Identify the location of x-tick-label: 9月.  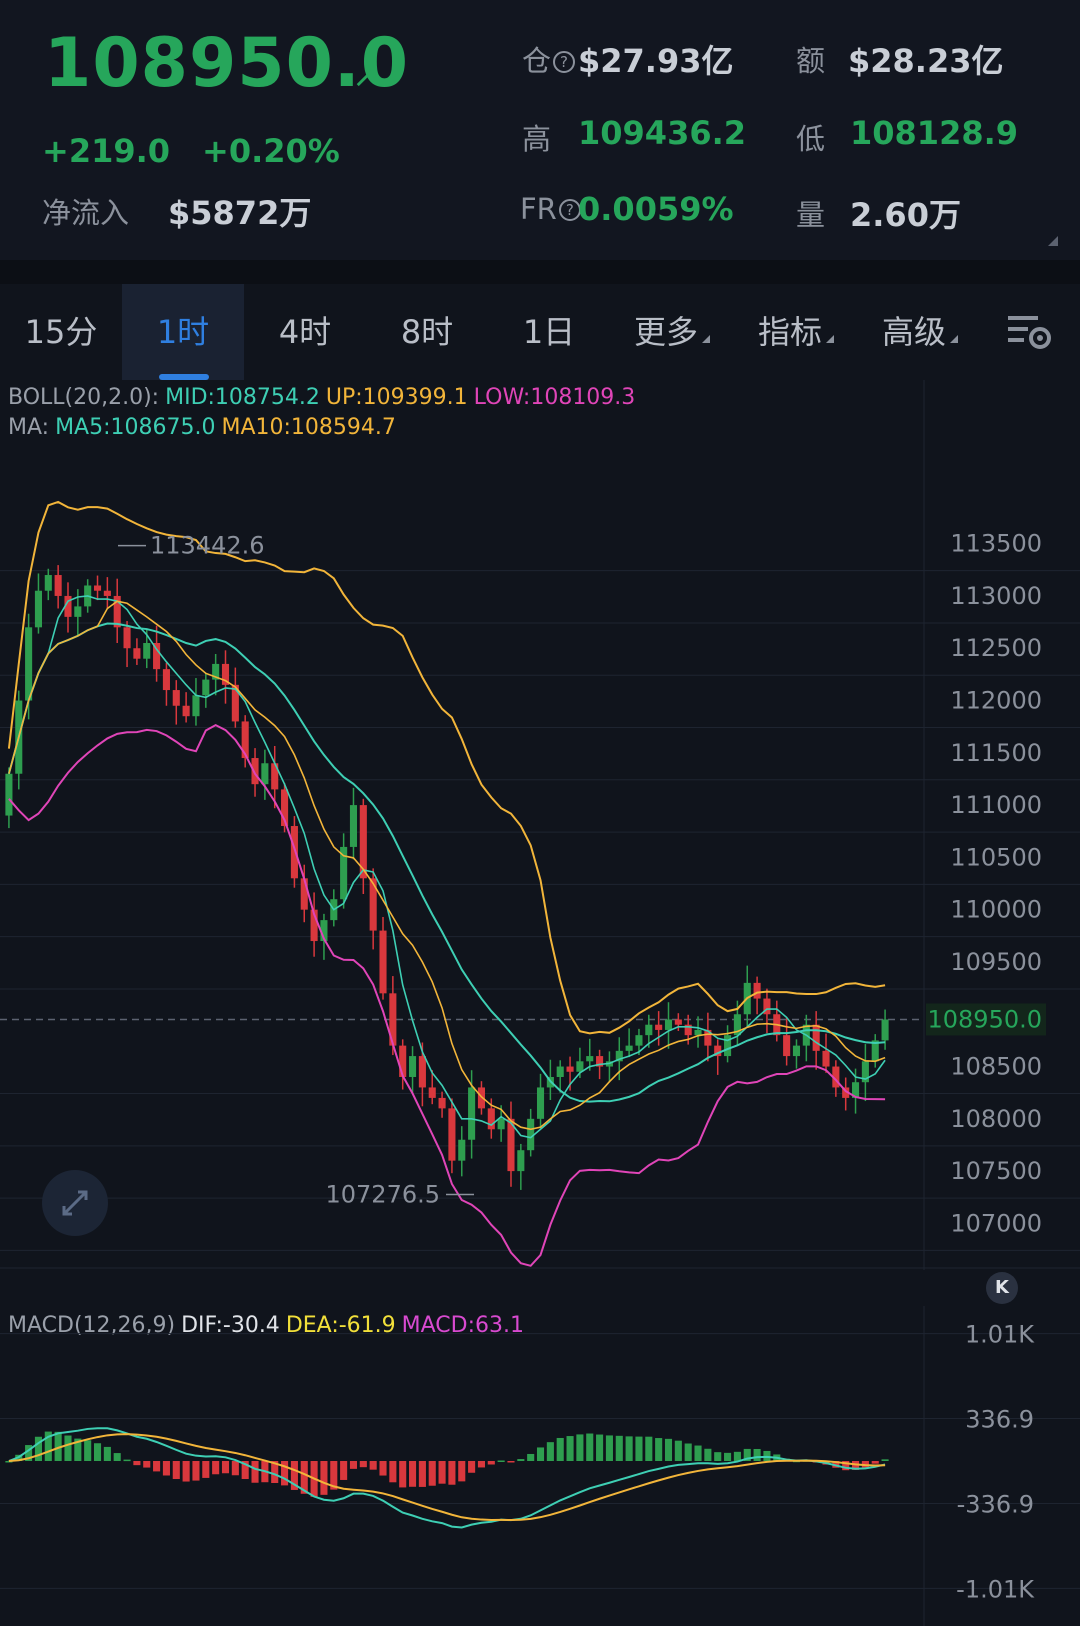
(877, 1268).